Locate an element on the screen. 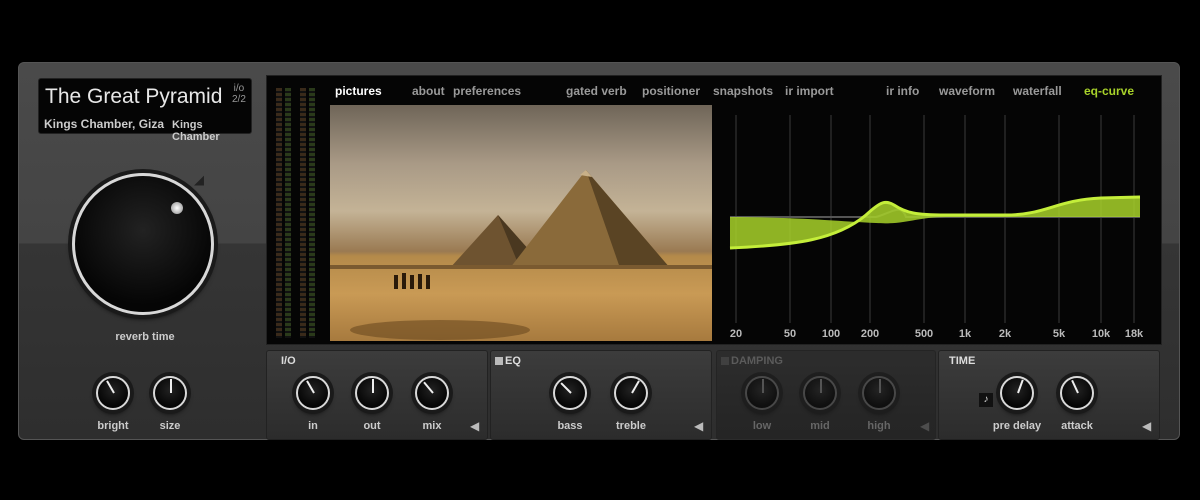  knob-label: mix is located at coordinates (432, 426).